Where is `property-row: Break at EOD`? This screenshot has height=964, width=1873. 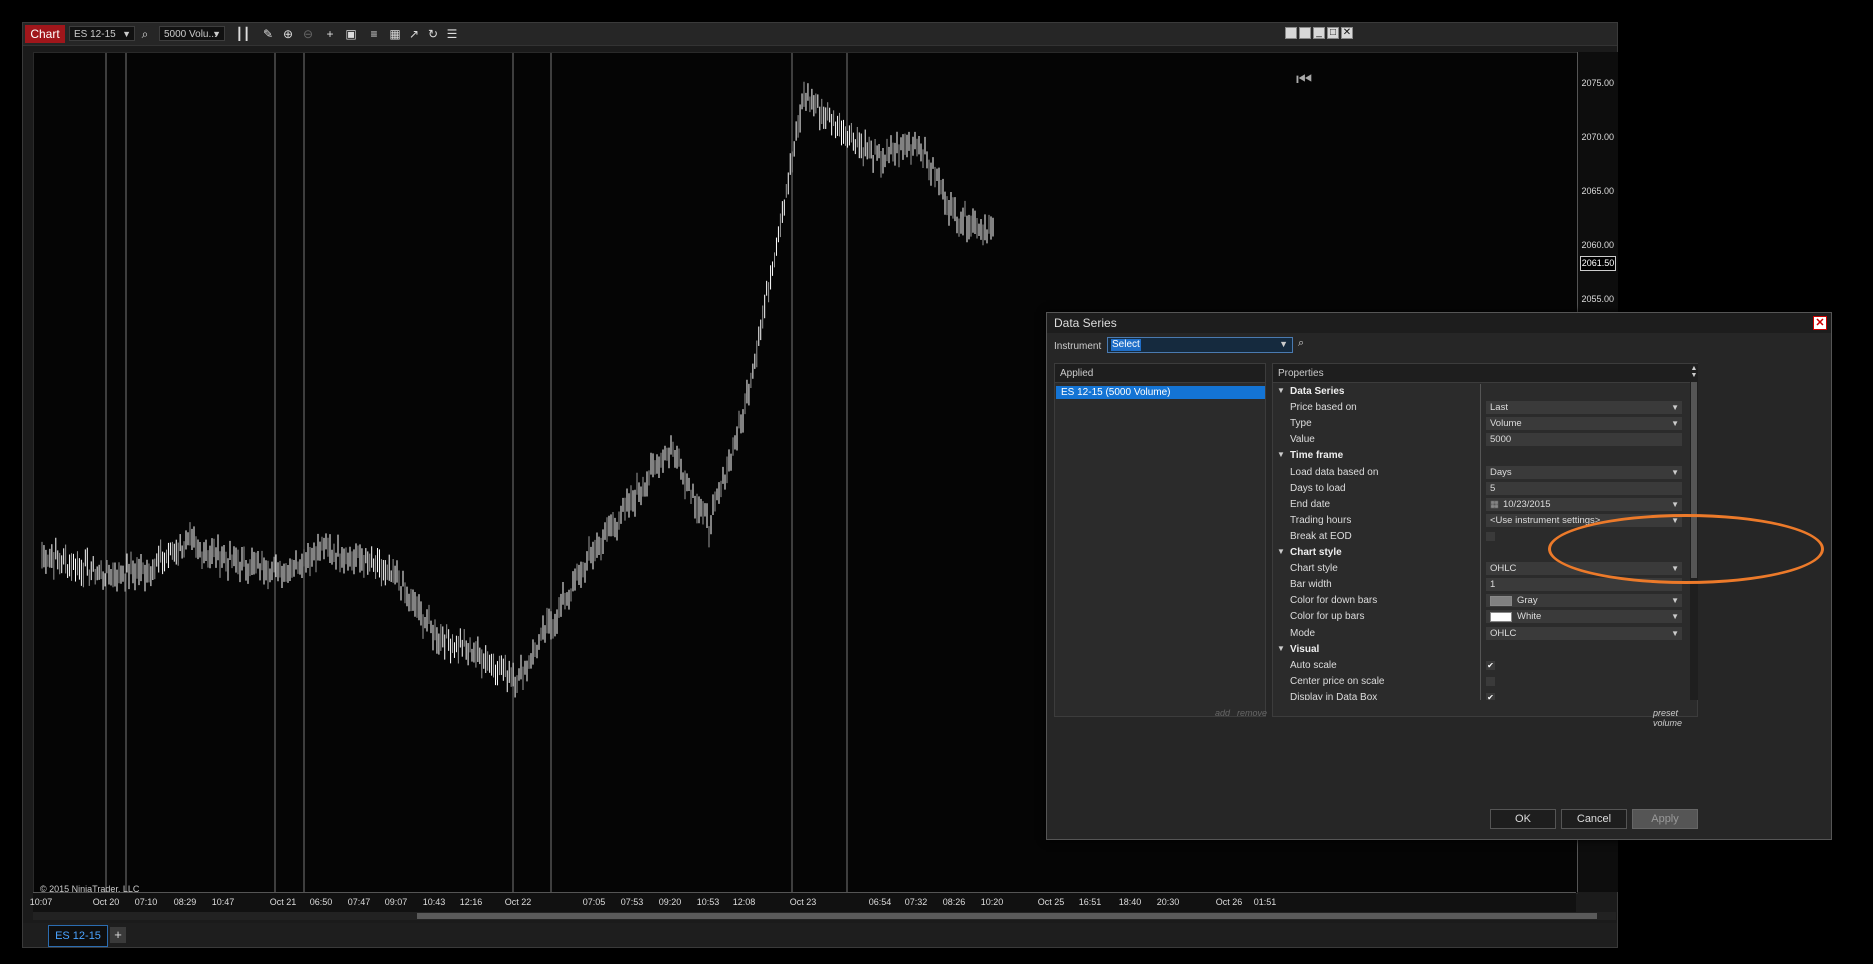
property-row: Break at EOD is located at coordinates (1481, 537).